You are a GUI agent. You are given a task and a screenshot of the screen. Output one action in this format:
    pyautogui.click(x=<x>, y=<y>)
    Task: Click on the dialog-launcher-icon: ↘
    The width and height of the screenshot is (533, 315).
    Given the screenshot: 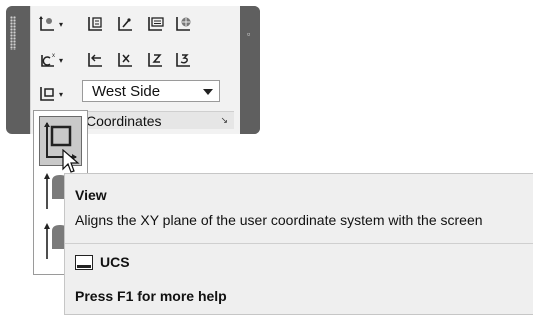 What is the action you would take?
    pyautogui.click(x=224, y=120)
    